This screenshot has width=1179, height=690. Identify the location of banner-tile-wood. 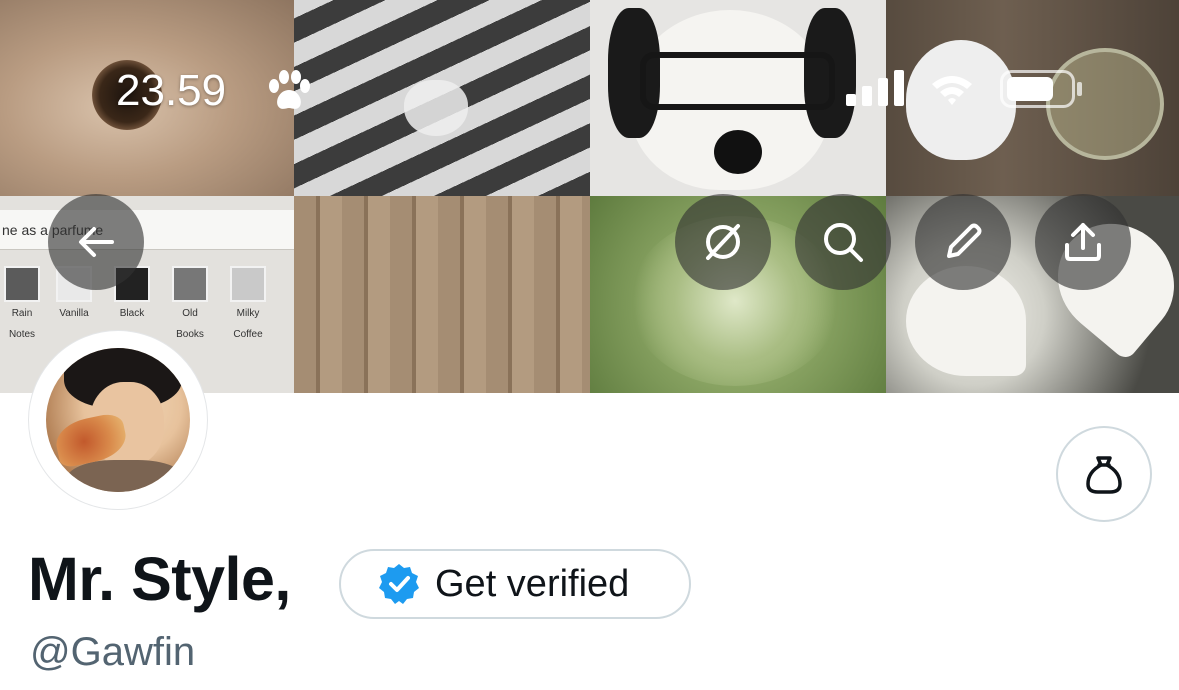
(442, 294).